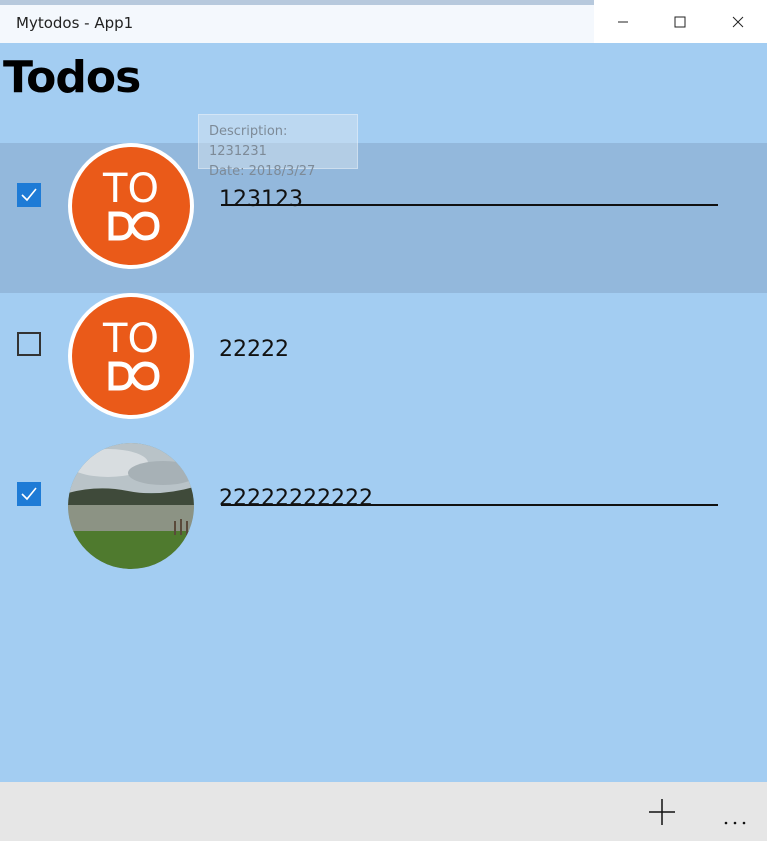  What do you see at coordinates (262, 171) in the screenshot?
I see `tooltip-date: Date: 2018/3/27` at bounding box center [262, 171].